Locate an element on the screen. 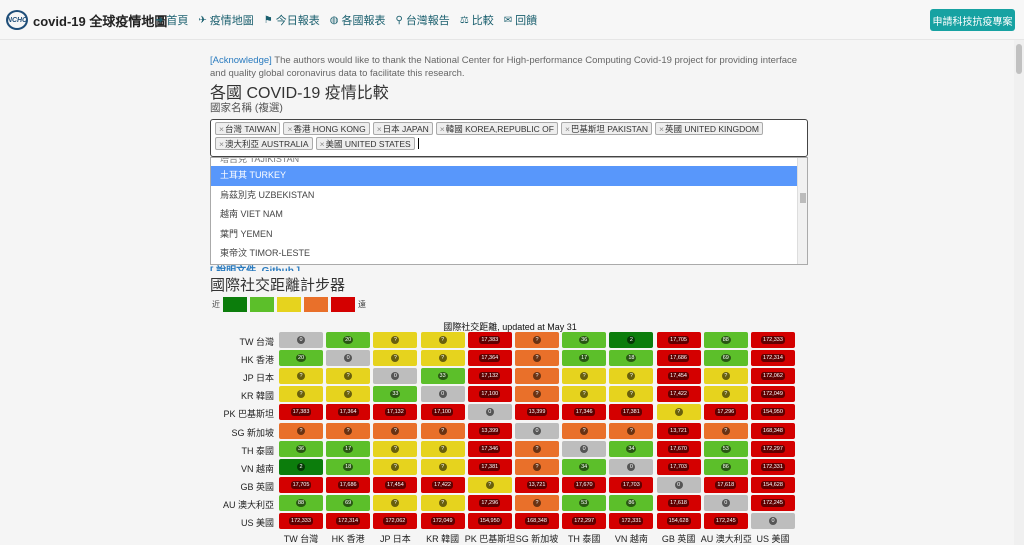 This screenshot has height=545, width=1024. heatmap-cell: 172,333 is located at coordinates (301, 521).